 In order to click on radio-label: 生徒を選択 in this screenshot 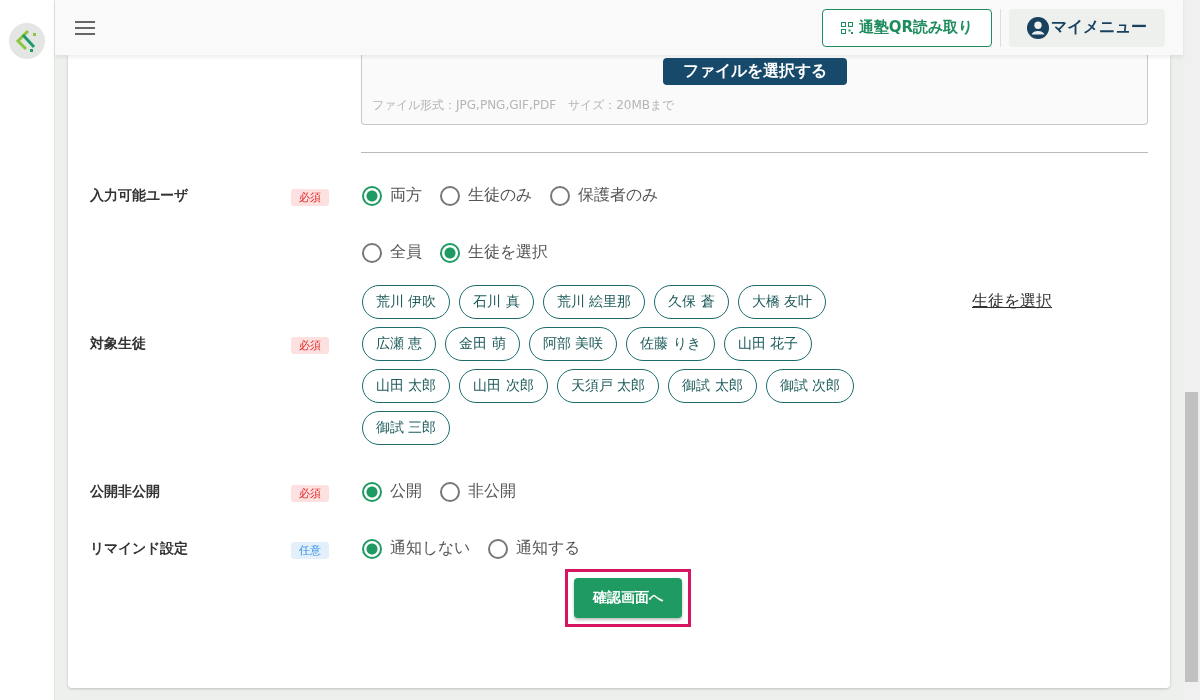, I will do `click(508, 252)`.